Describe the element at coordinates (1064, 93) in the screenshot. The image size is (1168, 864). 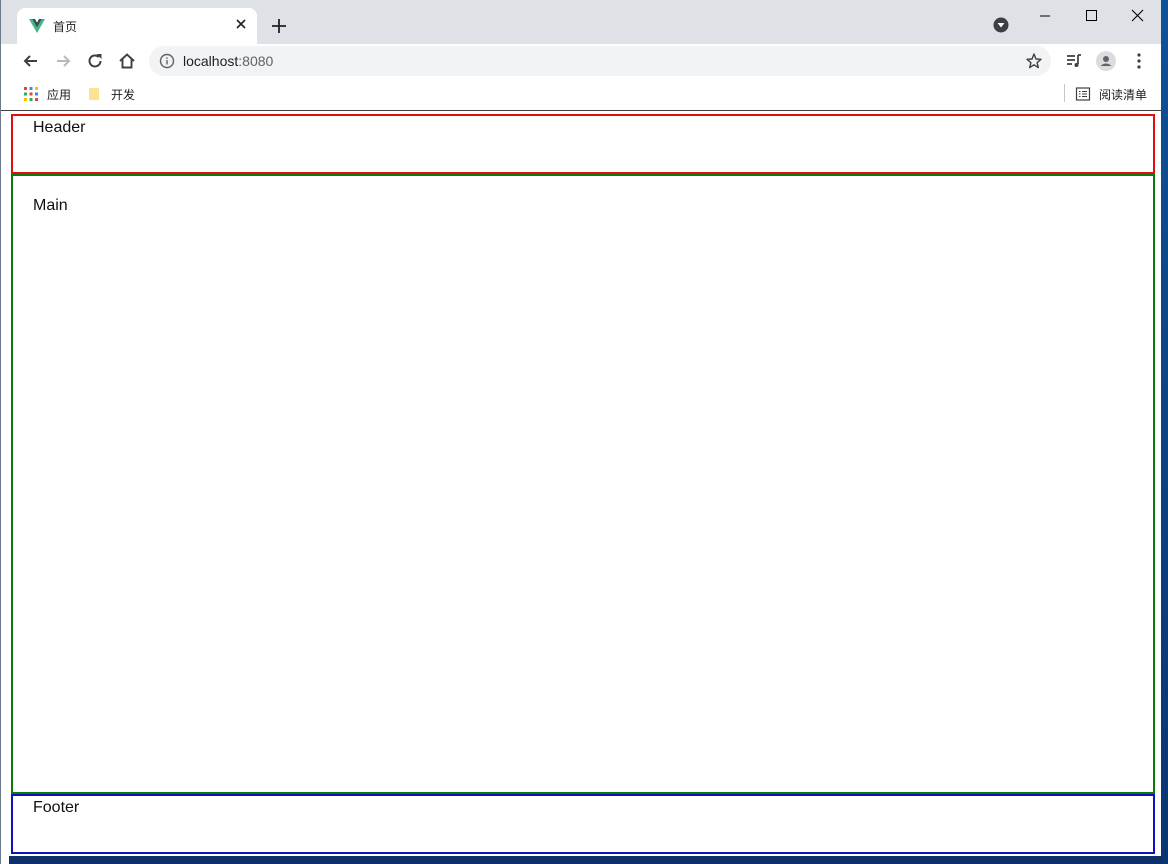
I see `bookmarks-divider` at that location.